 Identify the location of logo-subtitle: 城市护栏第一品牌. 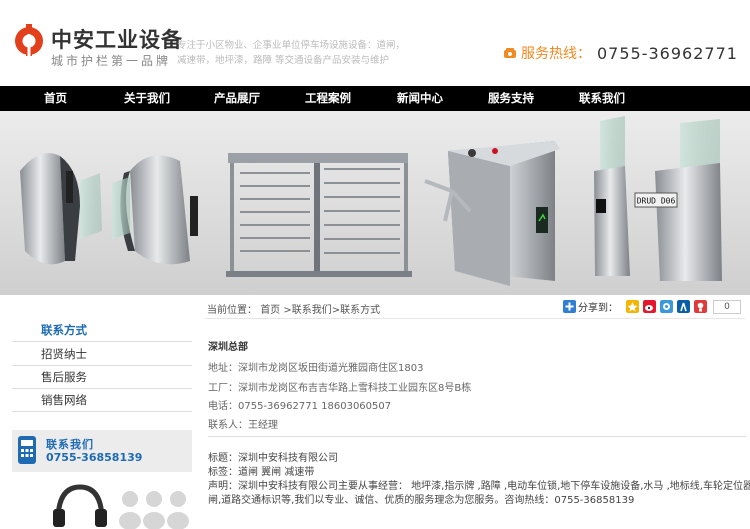
(111, 61).